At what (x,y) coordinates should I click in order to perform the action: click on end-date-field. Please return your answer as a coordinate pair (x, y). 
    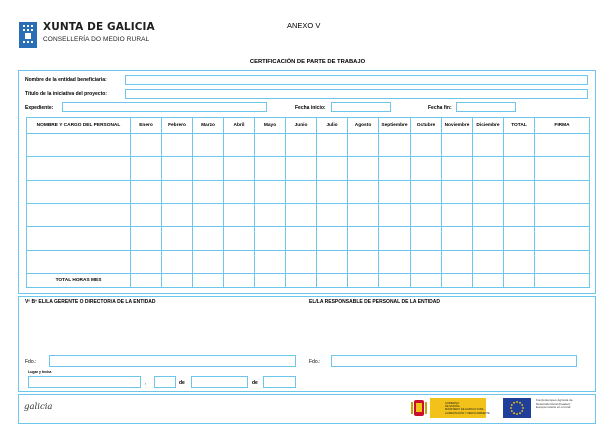
    Looking at the image, I should click on (486, 107).